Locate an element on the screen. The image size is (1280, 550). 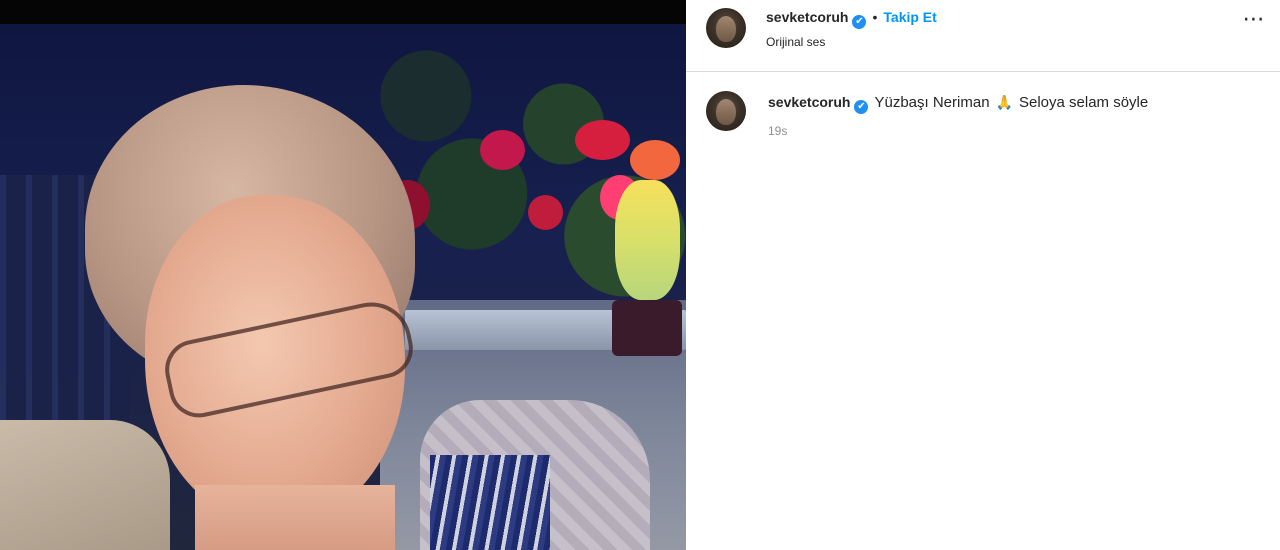
striped-shirt is located at coordinates (490, 502).